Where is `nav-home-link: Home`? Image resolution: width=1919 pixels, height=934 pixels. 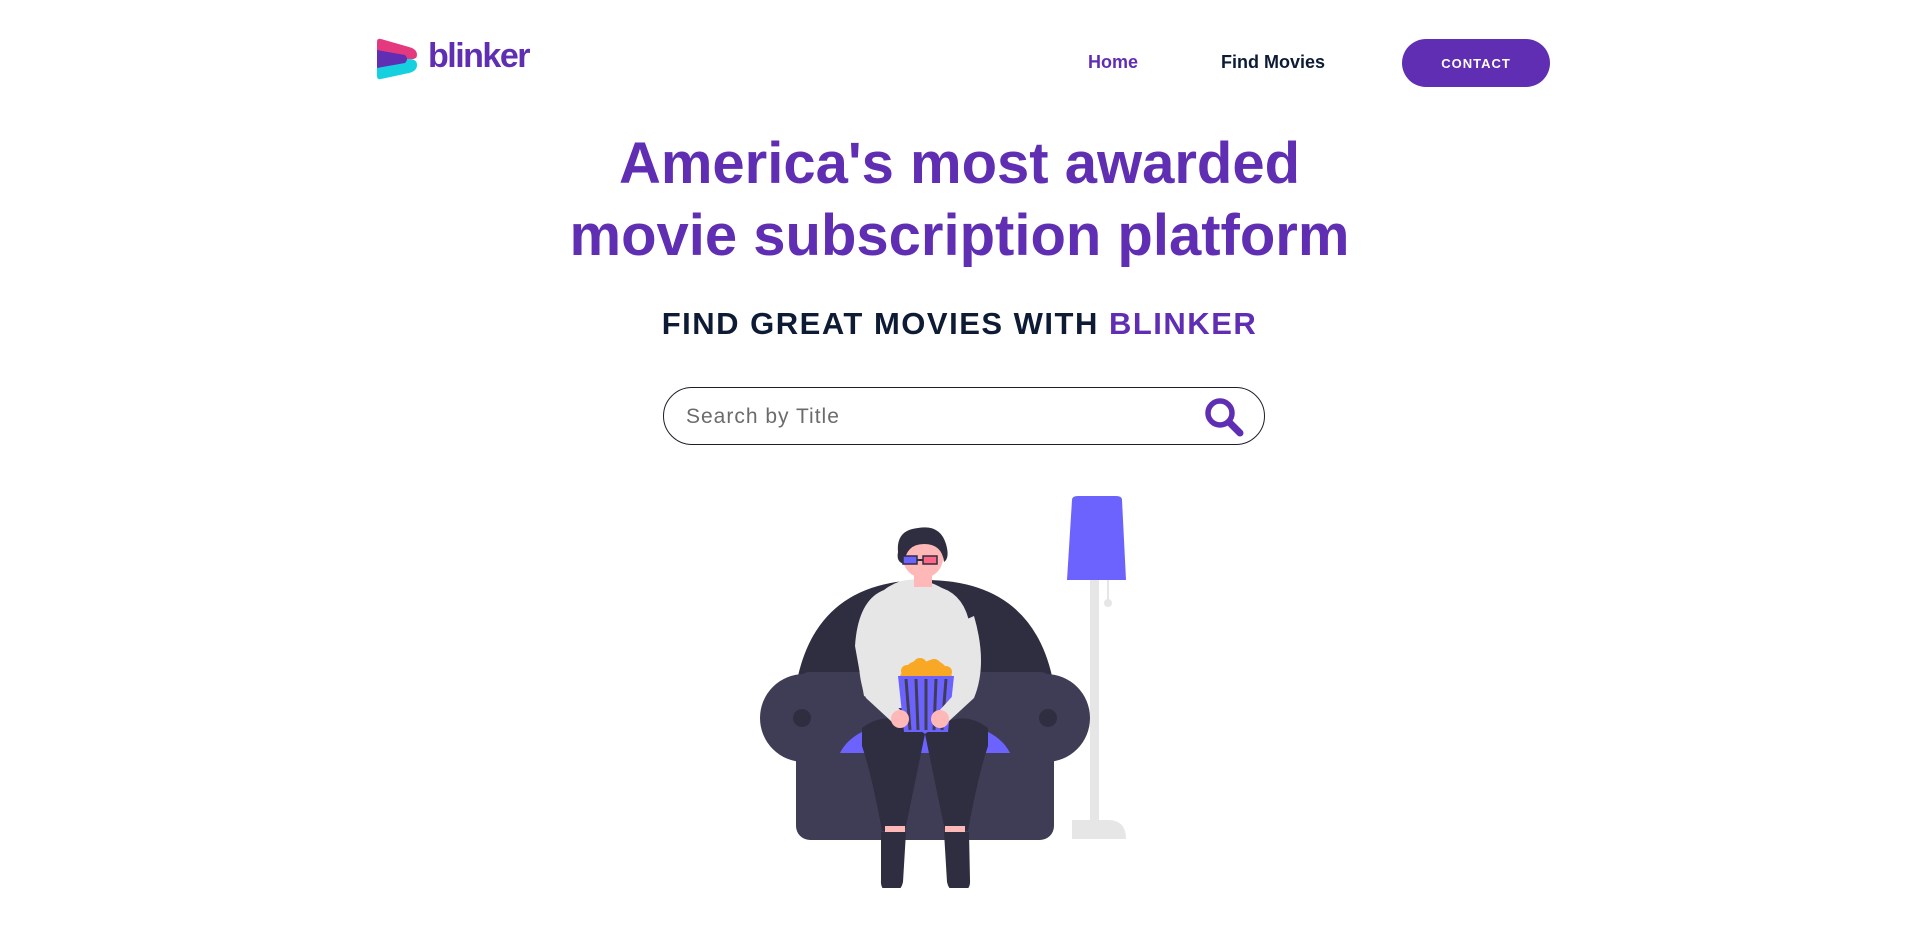
nav-home-link: Home is located at coordinates (1113, 62).